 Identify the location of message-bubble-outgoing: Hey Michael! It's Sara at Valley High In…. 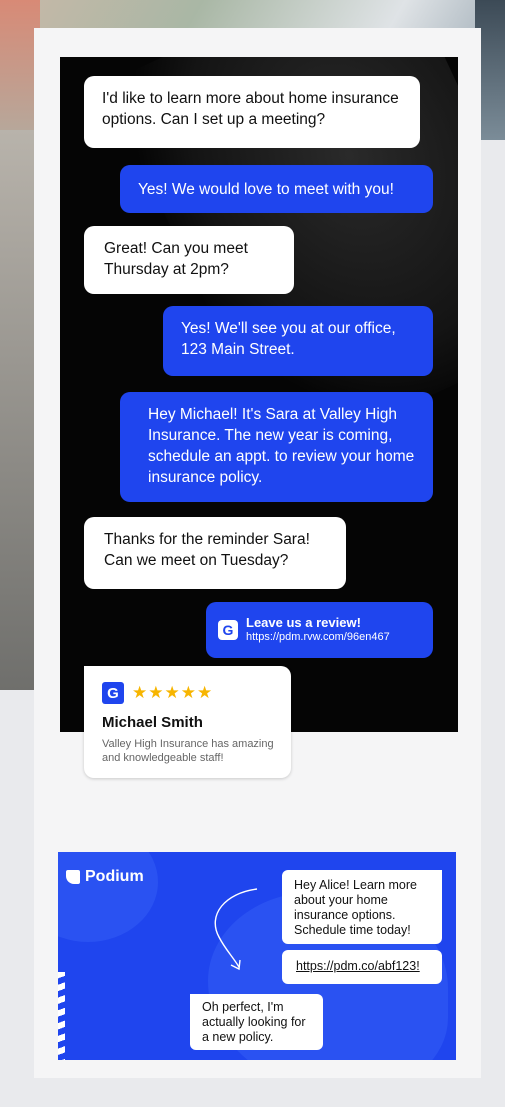
(276, 447).